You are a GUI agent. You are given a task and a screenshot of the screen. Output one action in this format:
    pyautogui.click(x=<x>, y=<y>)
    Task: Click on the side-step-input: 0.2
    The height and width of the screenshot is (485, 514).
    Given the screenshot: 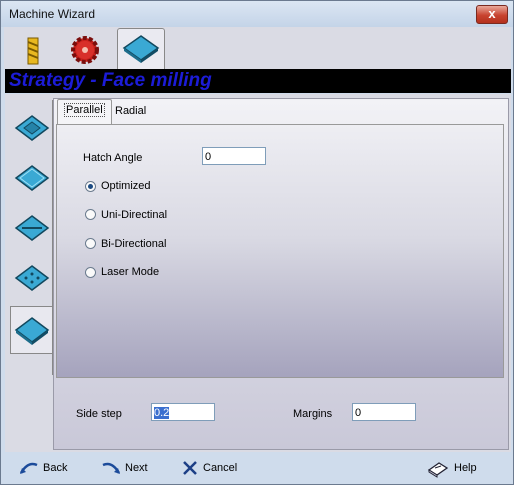 What is the action you would take?
    pyautogui.click(x=183, y=412)
    